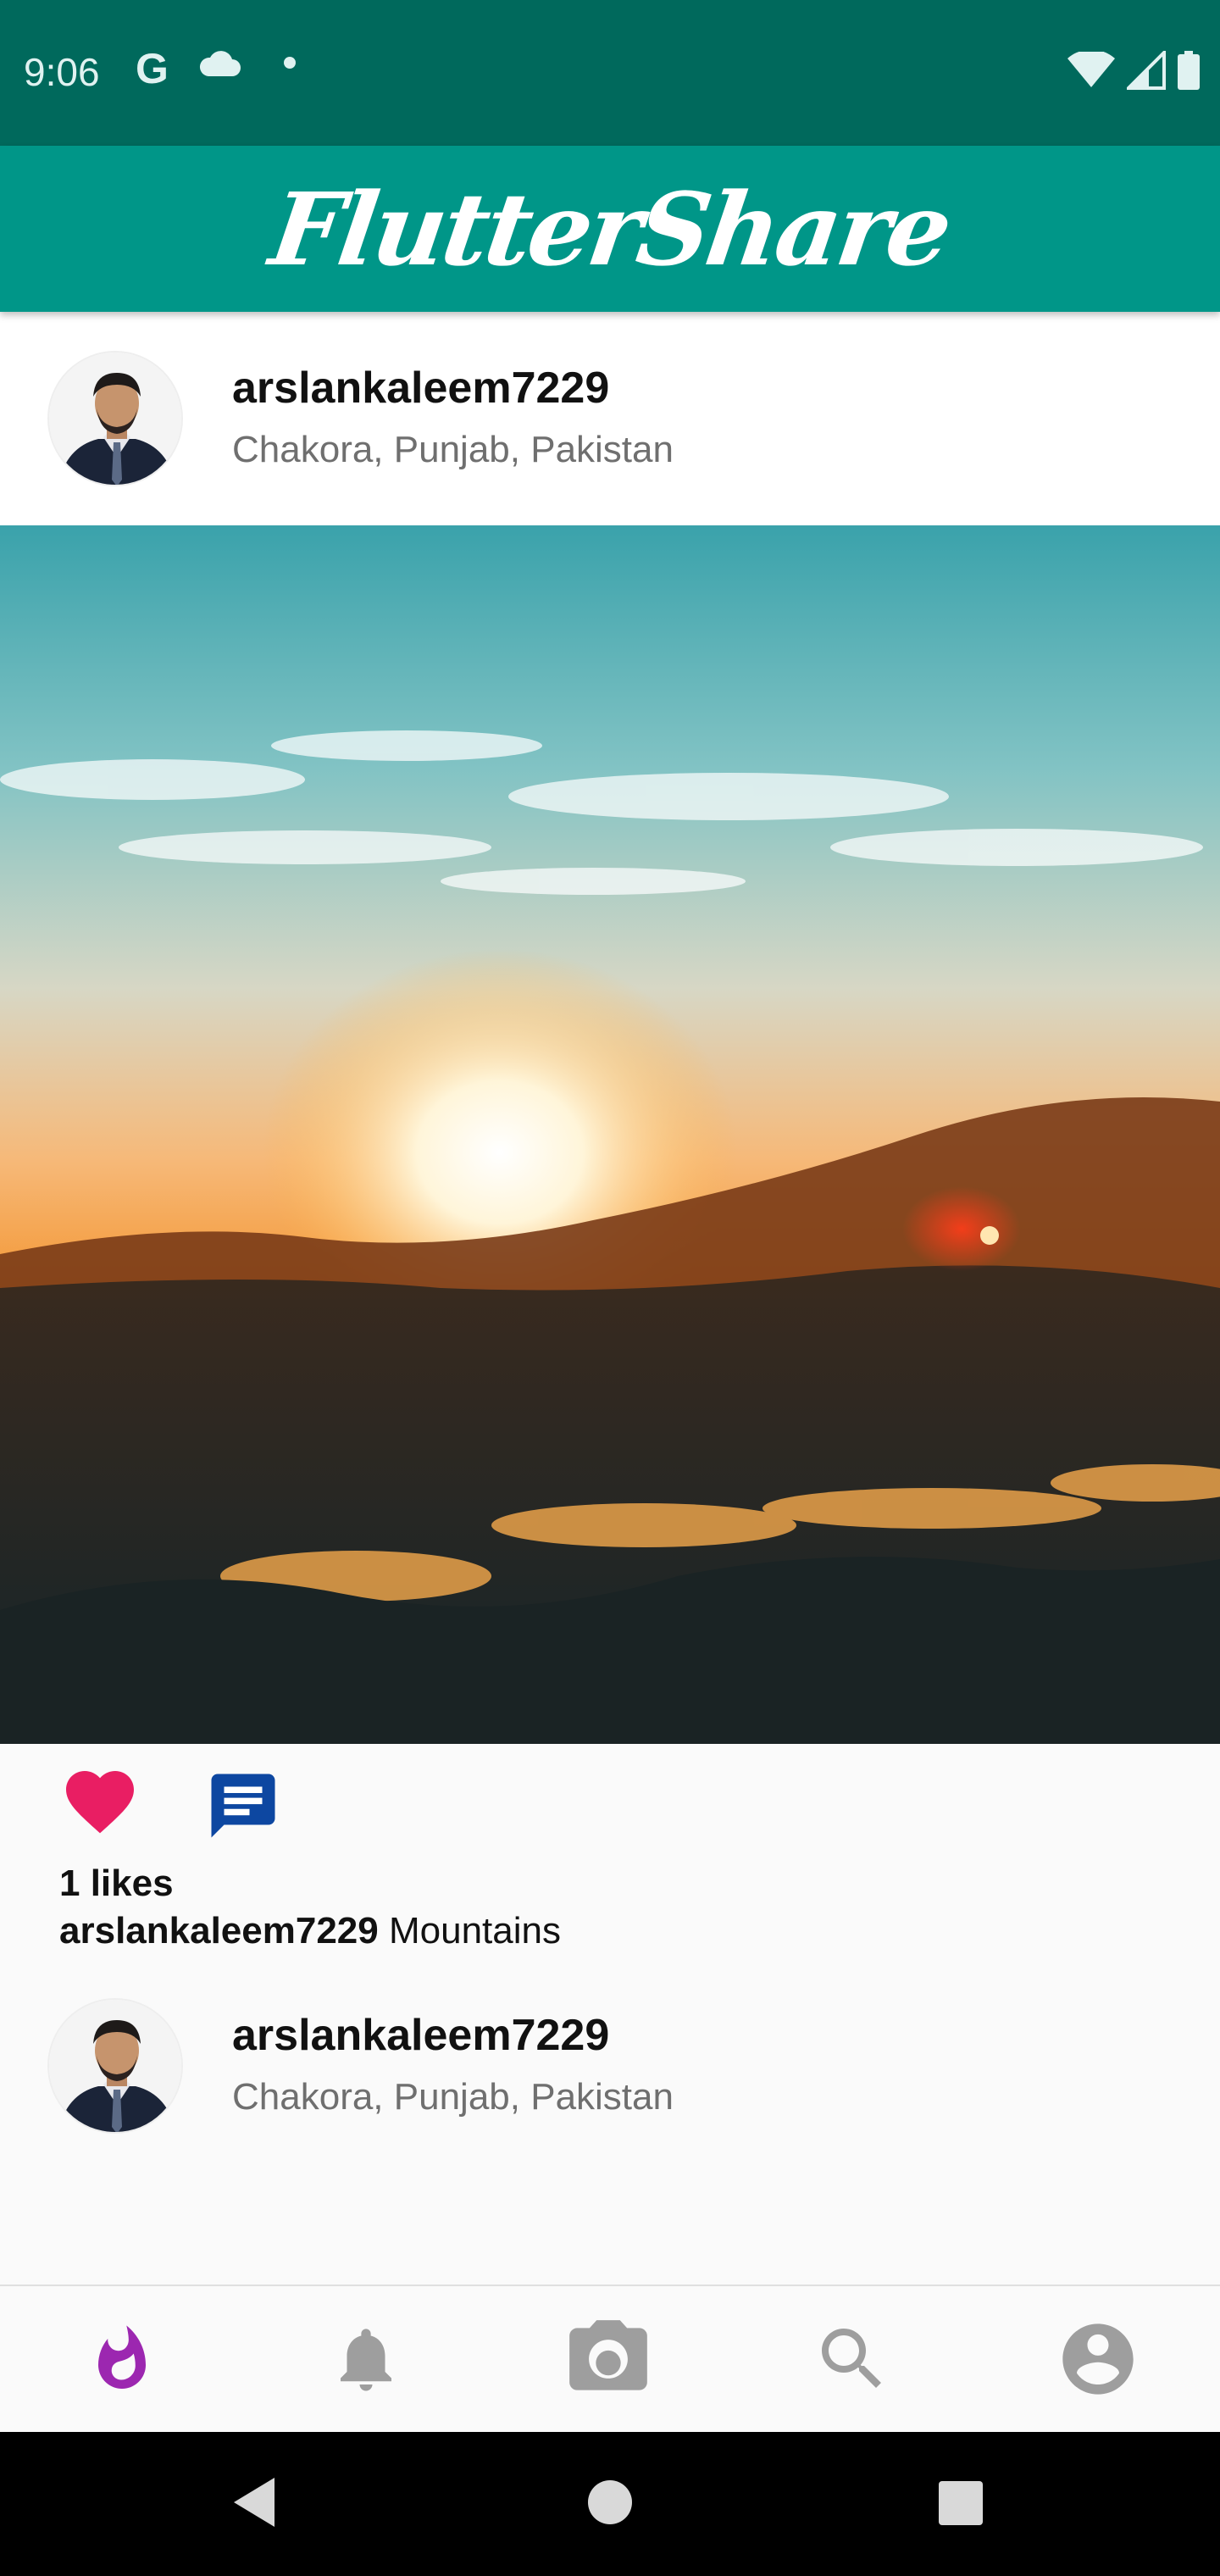 The image size is (1220, 2576). I want to click on caption-text: Mountains, so click(469, 1930).